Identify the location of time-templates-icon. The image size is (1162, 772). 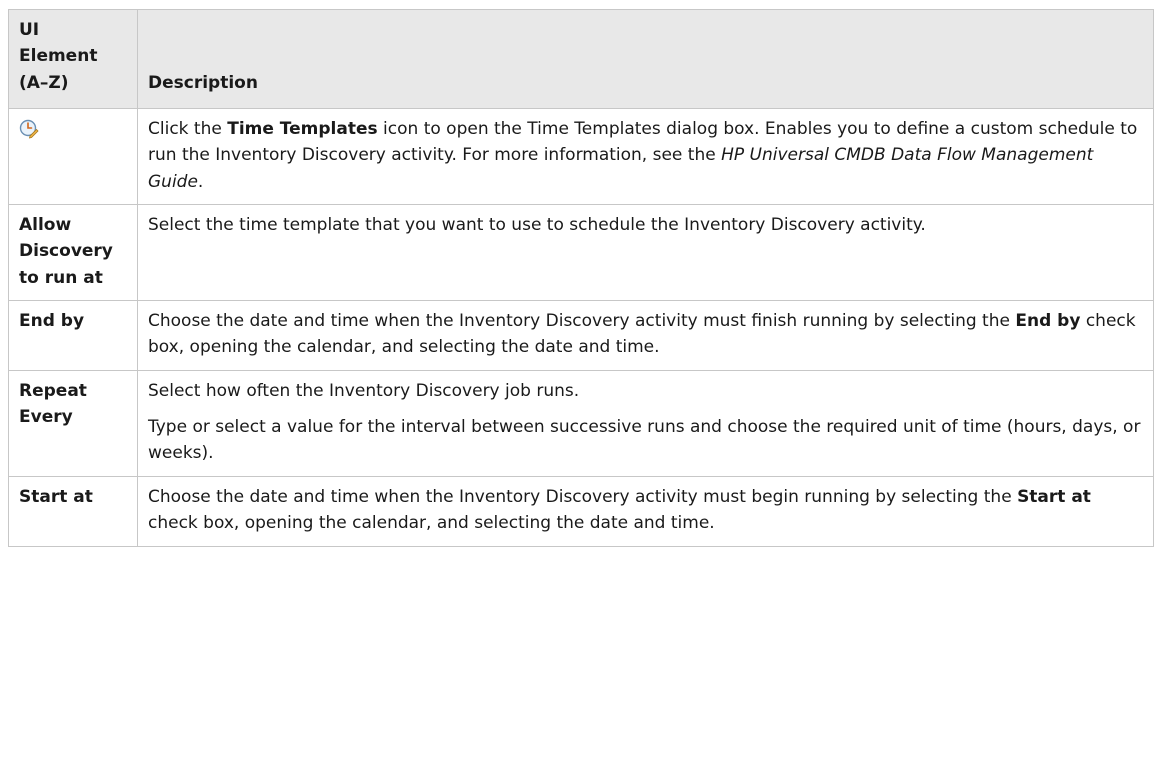
(29, 129).